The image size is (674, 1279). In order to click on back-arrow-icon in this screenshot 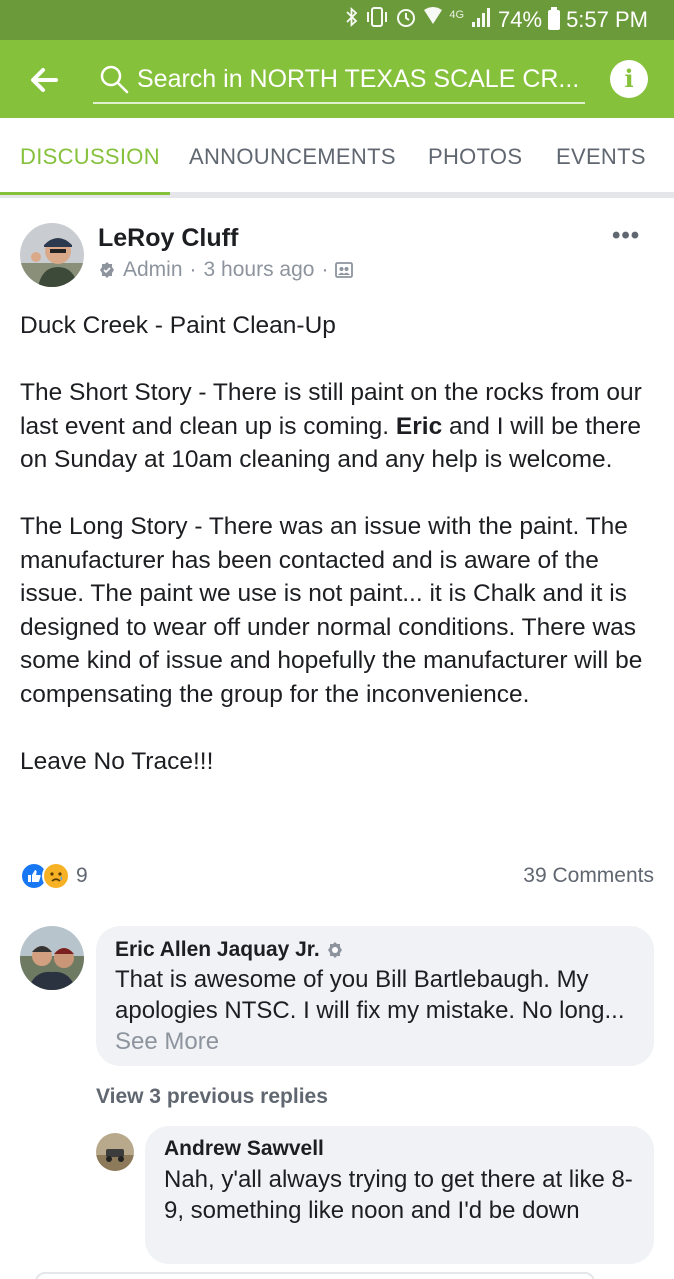, I will do `click(44, 80)`.